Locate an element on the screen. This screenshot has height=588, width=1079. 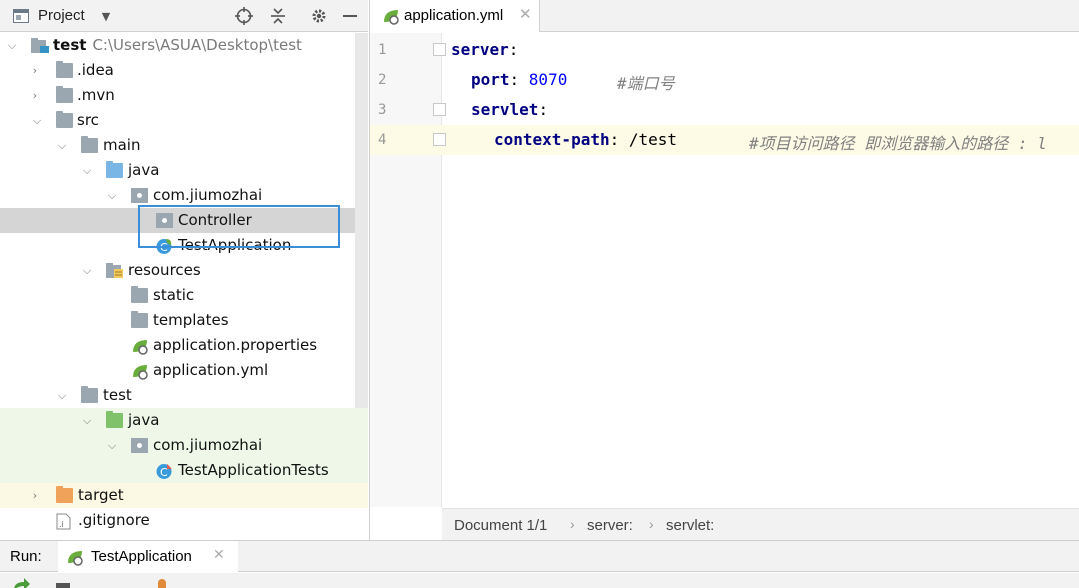
chevron-down-icon: ▼ is located at coordinates (106, 16).